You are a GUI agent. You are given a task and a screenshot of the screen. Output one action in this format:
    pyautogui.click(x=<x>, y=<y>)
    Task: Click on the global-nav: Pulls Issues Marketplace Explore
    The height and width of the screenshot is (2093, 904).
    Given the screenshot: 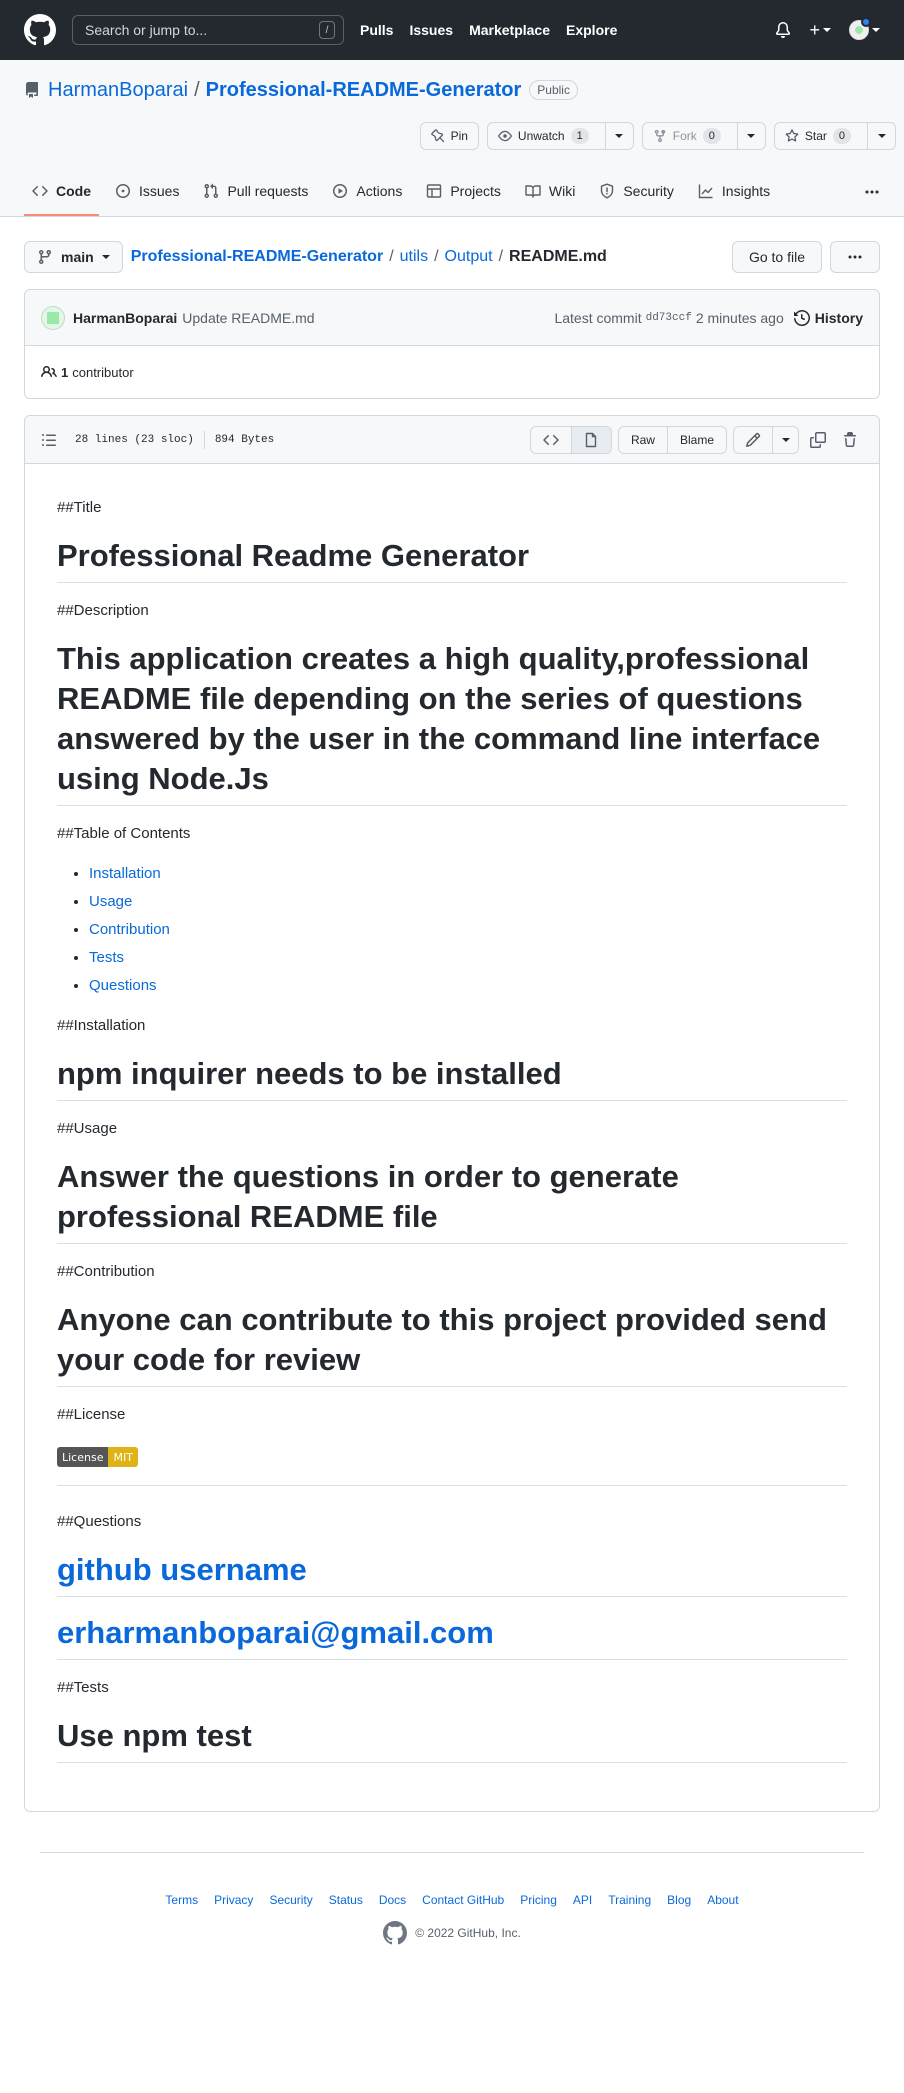 What is the action you would take?
    pyautogui.click(x=496, y=30)
    